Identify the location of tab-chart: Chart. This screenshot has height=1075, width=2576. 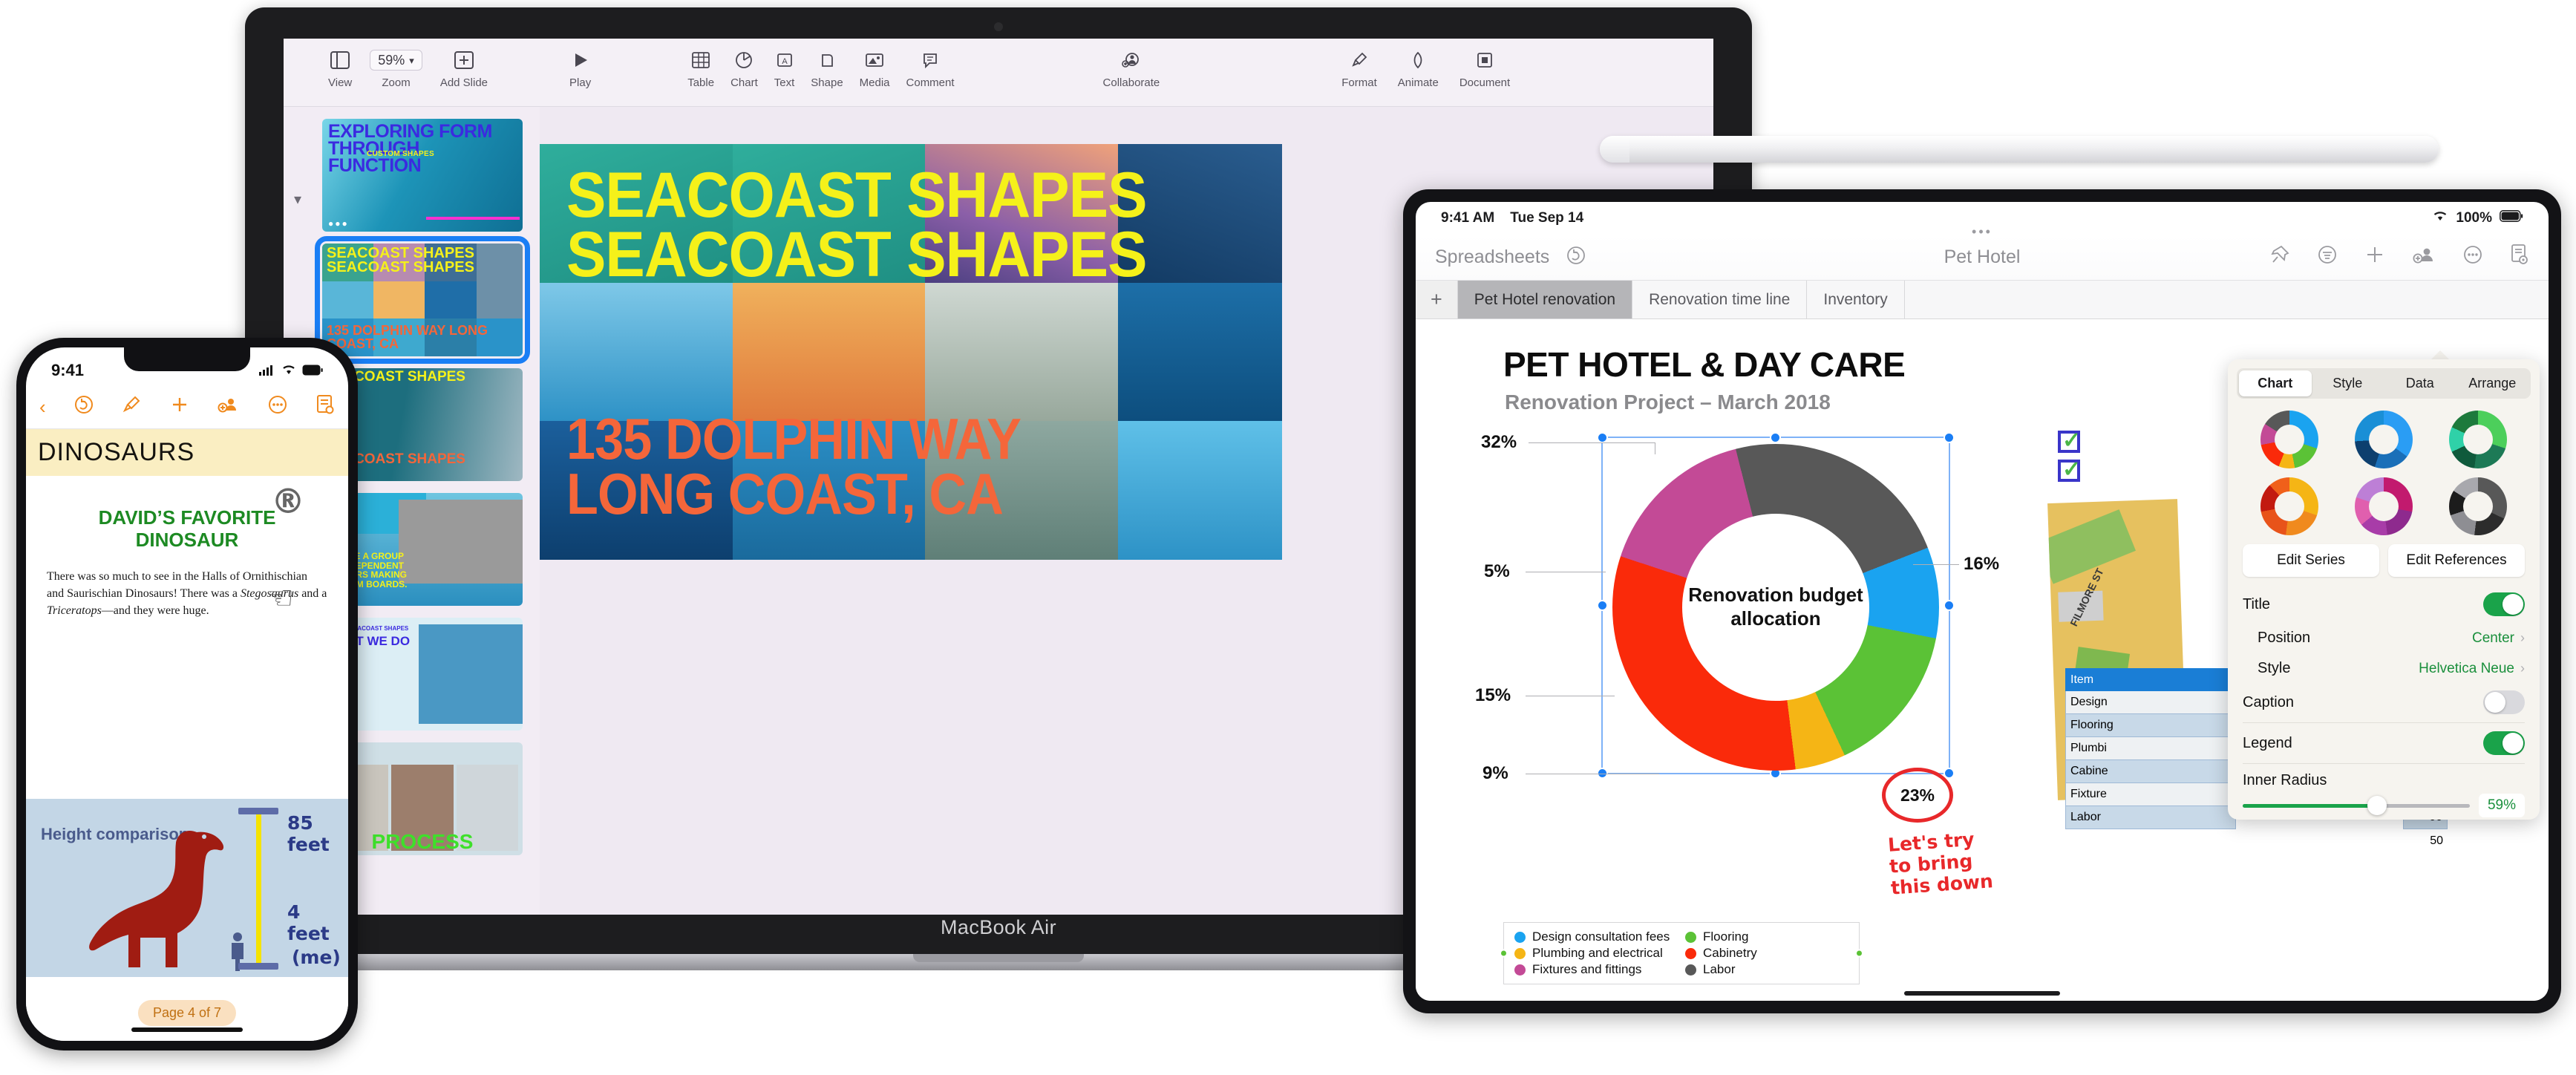
(2275, 383).